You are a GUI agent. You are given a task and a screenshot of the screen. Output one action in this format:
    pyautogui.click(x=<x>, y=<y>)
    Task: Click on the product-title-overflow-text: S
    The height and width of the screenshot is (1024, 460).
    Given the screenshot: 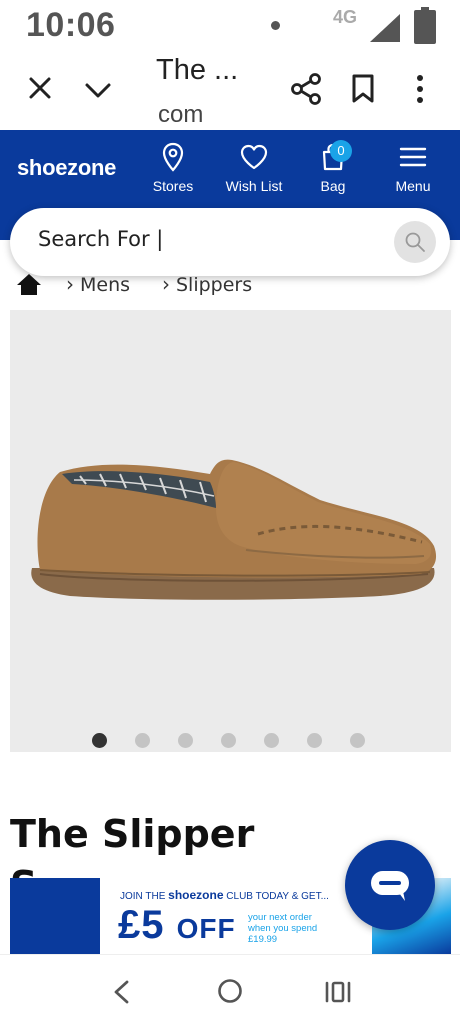 What is the action you would take?
    pyautogui.click(x=23, y=873)
    